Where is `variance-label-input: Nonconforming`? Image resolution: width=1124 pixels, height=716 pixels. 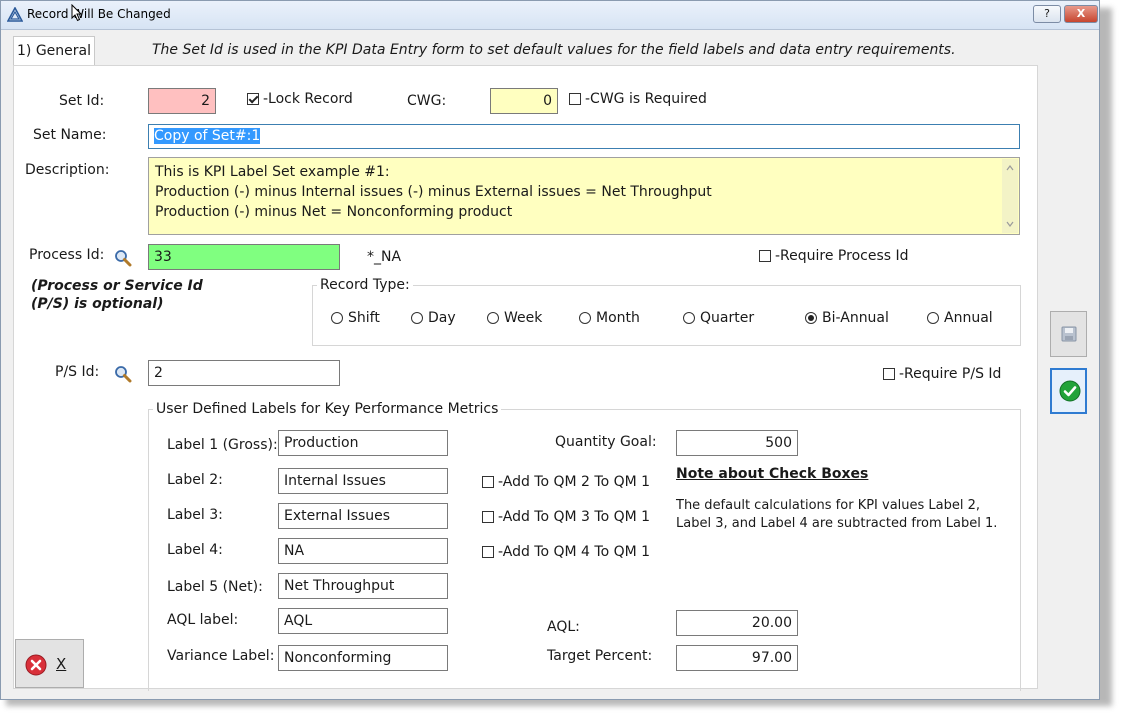 variance-label-input: Nonconforming is located at coordinates (363, 658).